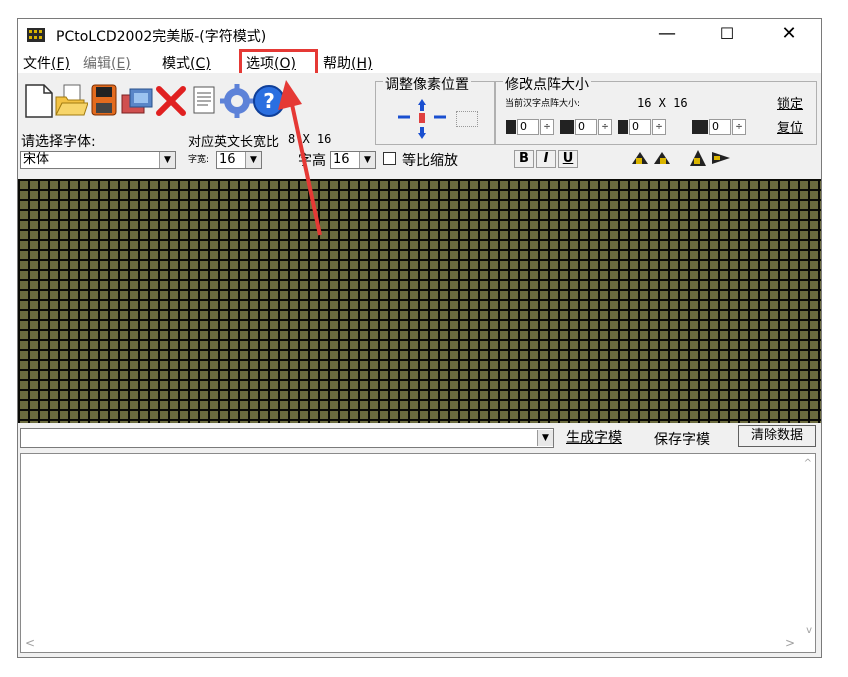  I want to click on reset-button: 复位, so click(790, 126).